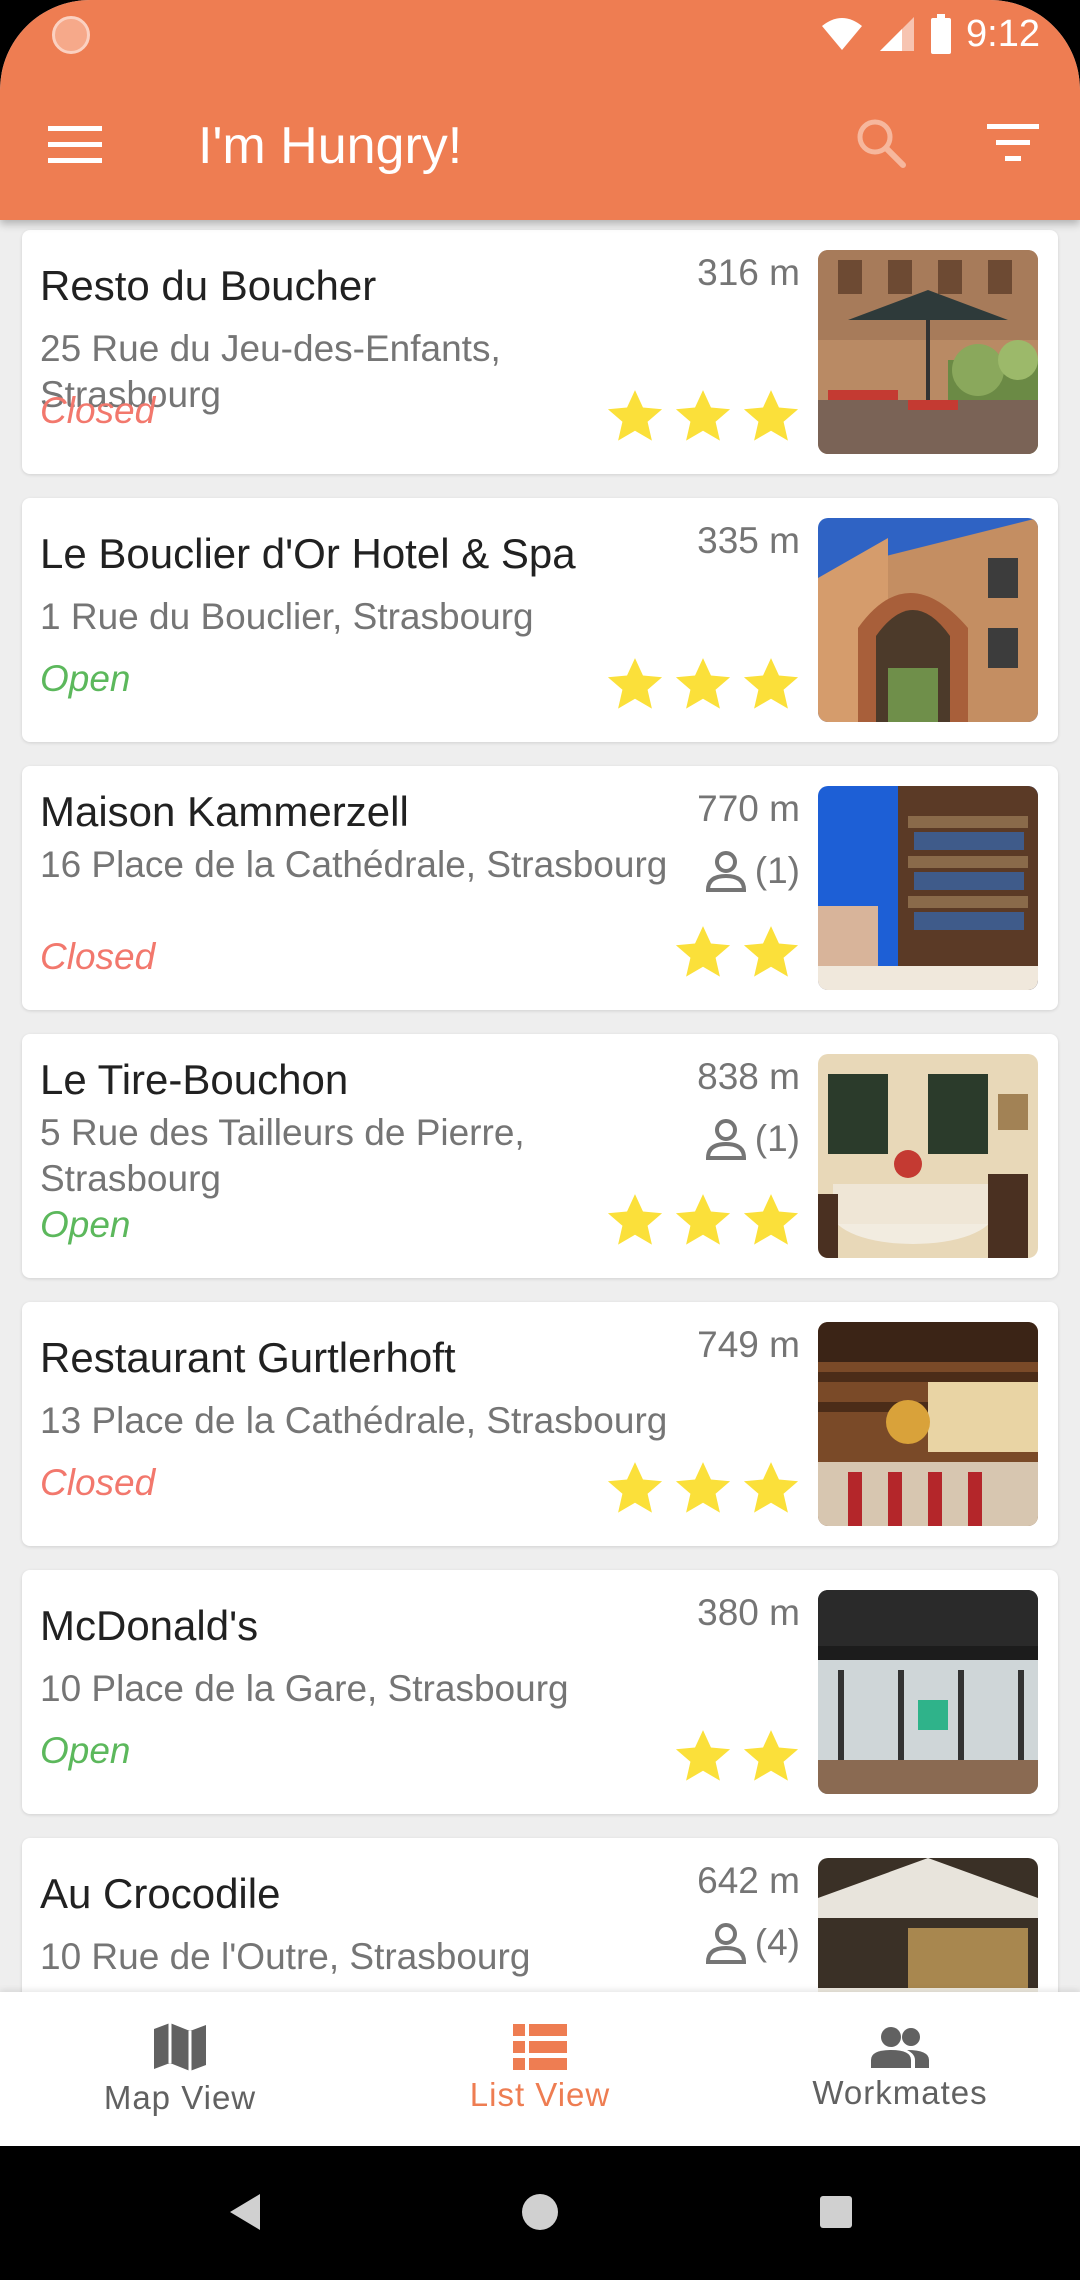 The image size is (1080, 2280). I want to click on app-title: I'm Hungry!, so click(330, 146).